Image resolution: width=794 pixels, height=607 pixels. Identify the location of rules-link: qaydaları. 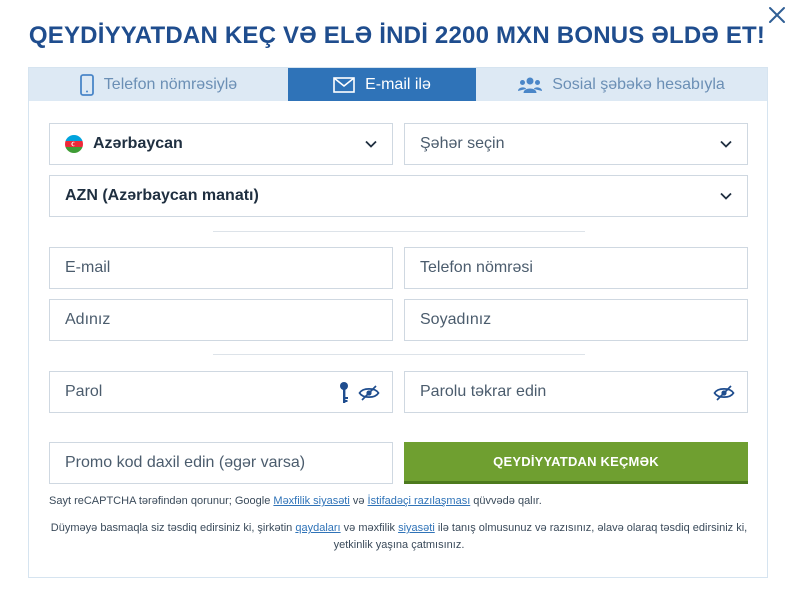
(317, 528).